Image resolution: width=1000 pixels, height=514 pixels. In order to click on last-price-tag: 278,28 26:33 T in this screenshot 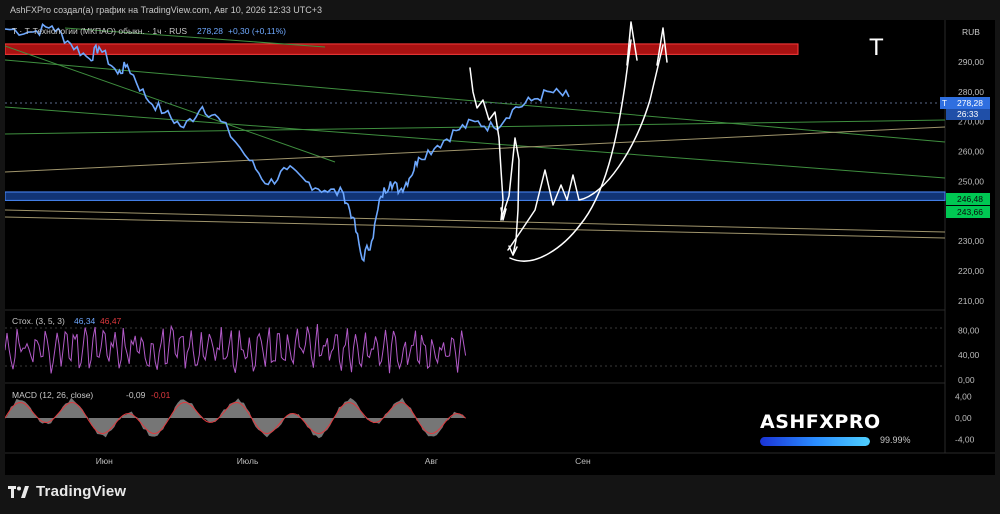, I will do `click(965, 108)`.